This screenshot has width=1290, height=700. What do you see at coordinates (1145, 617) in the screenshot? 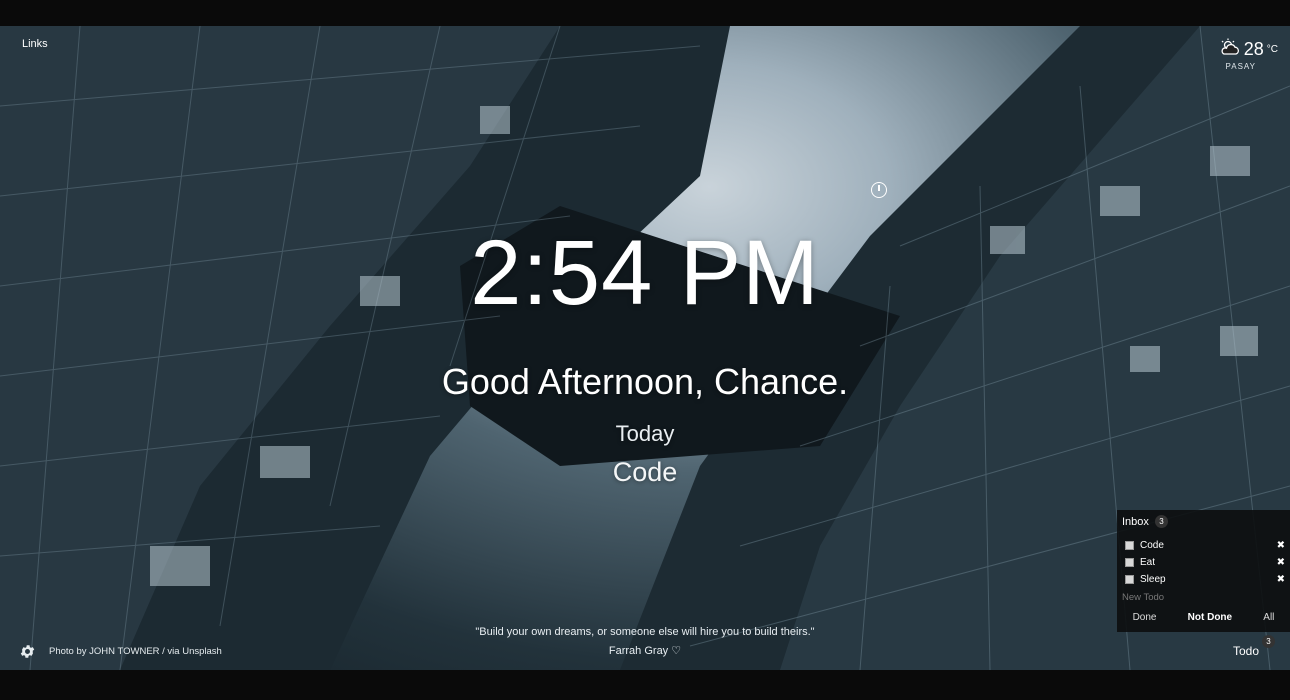
I see `filter-done: Done` at bounding box center [1145, 617].